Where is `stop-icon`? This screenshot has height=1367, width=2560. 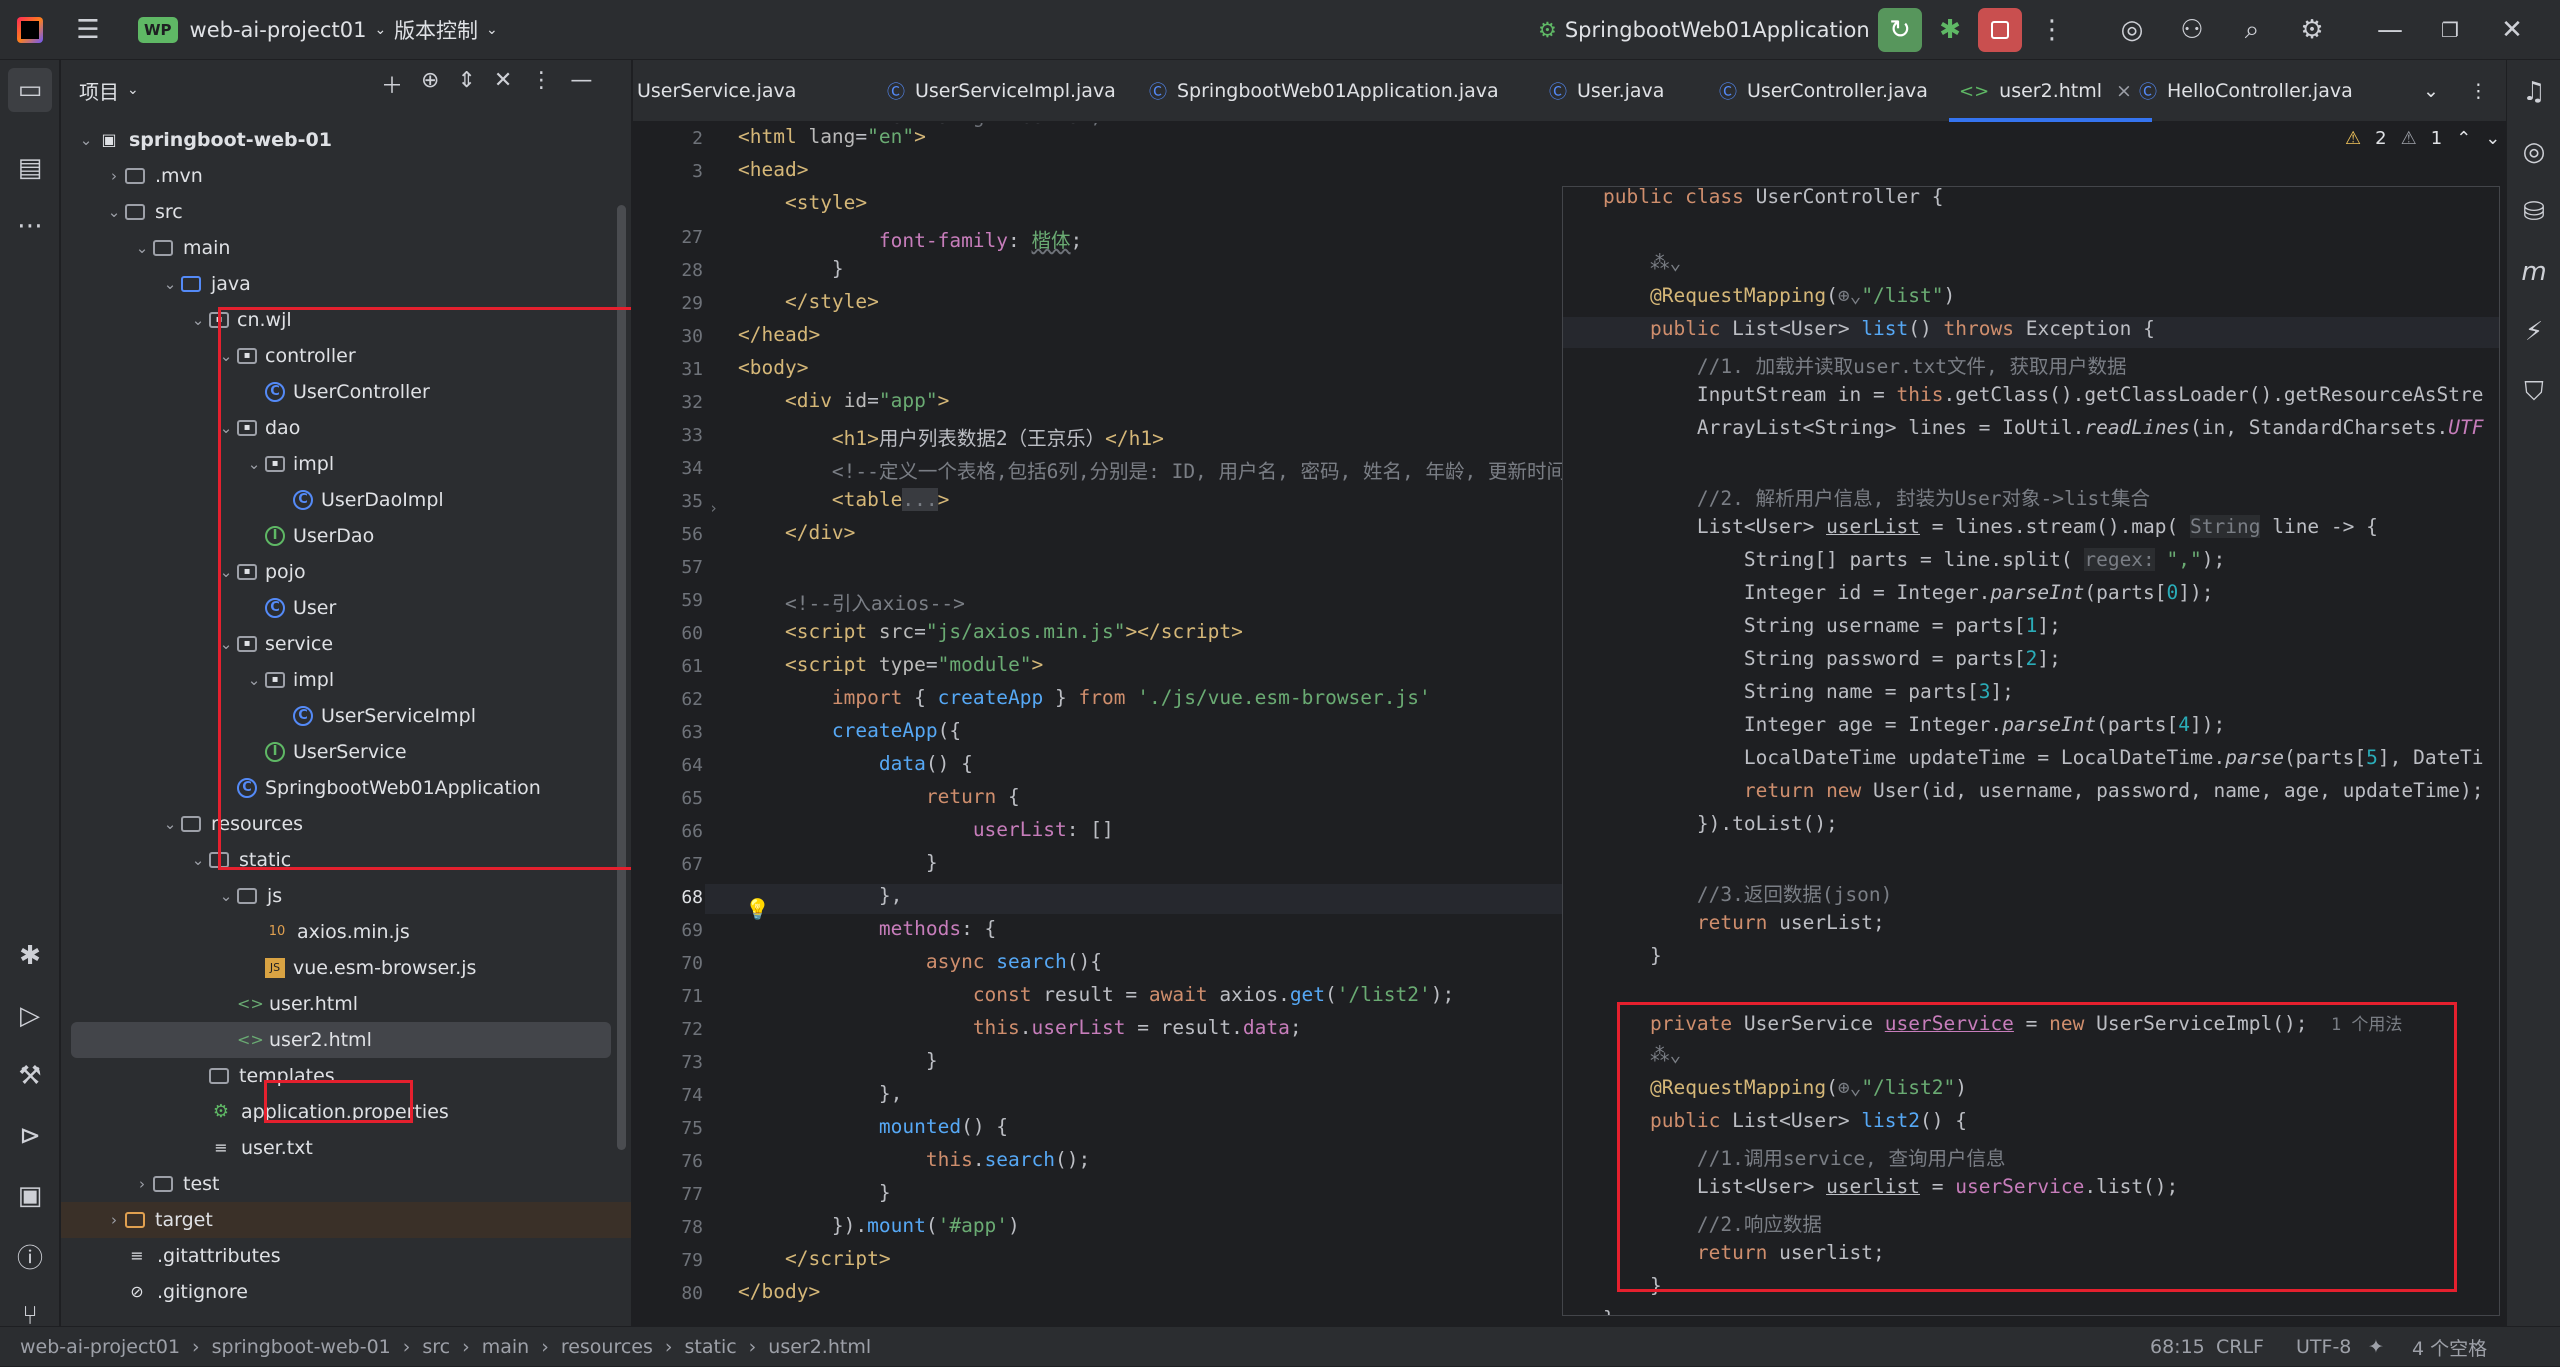
stop-icon is located at coordinates (2000, 30).